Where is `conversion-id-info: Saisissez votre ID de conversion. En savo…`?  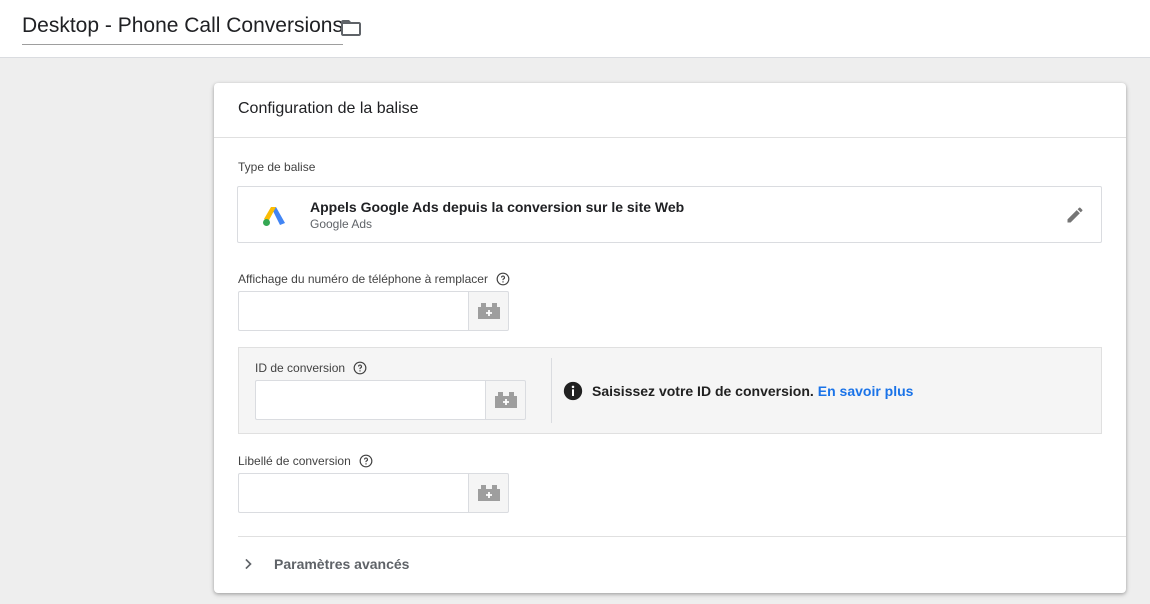 conversion-id-info: Saisissez votre ID de conversion. En savo… is located at coordinates (752, 391).